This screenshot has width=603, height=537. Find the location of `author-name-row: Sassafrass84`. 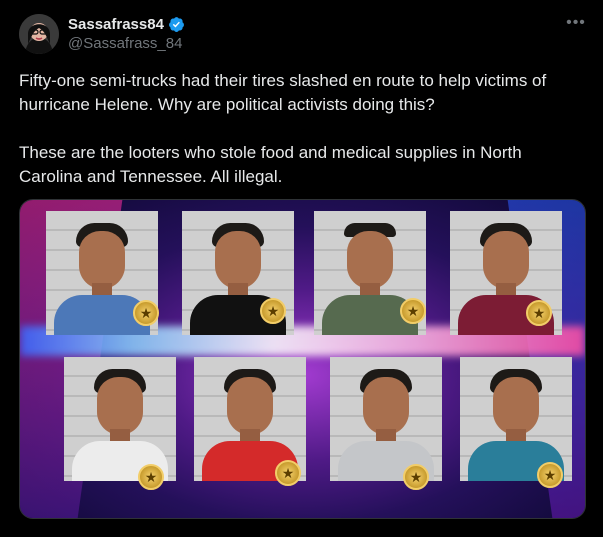

author-name-row: Sassafrass84 is located at coordinates (126, 24).